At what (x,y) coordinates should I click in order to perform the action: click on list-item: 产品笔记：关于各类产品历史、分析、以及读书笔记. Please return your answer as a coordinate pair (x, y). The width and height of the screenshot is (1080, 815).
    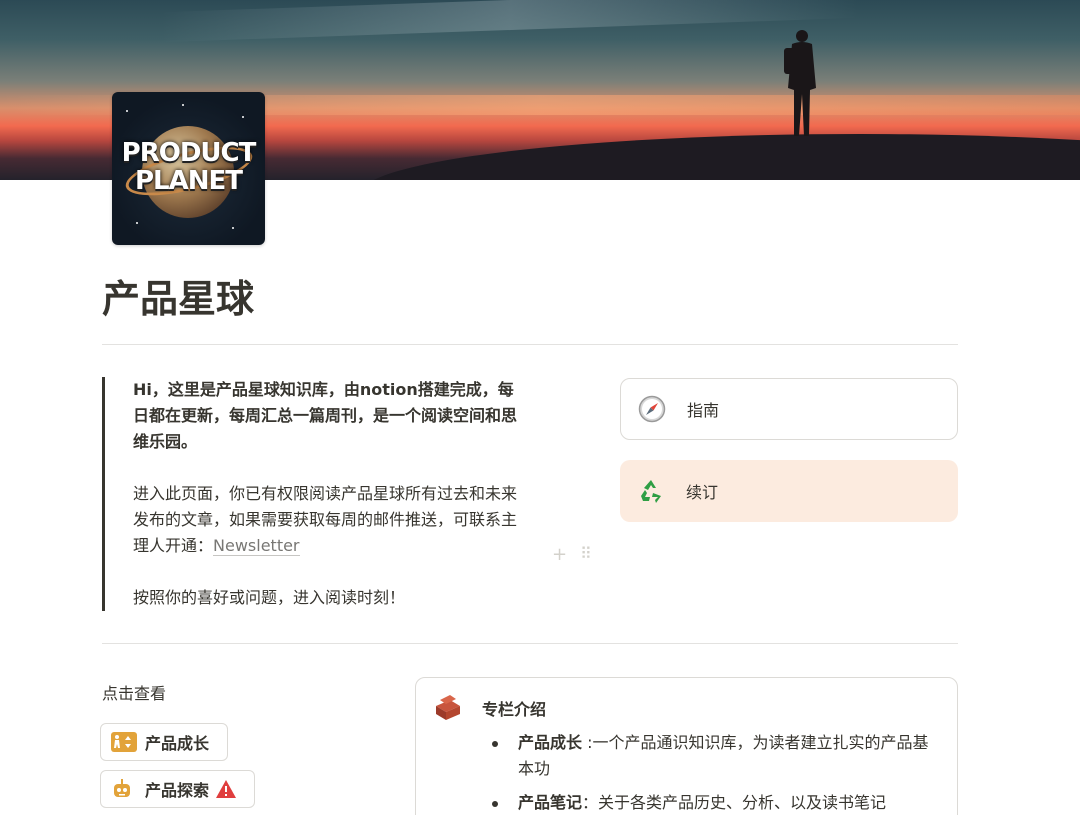
    Looking at the image, I should click on (714, 802).